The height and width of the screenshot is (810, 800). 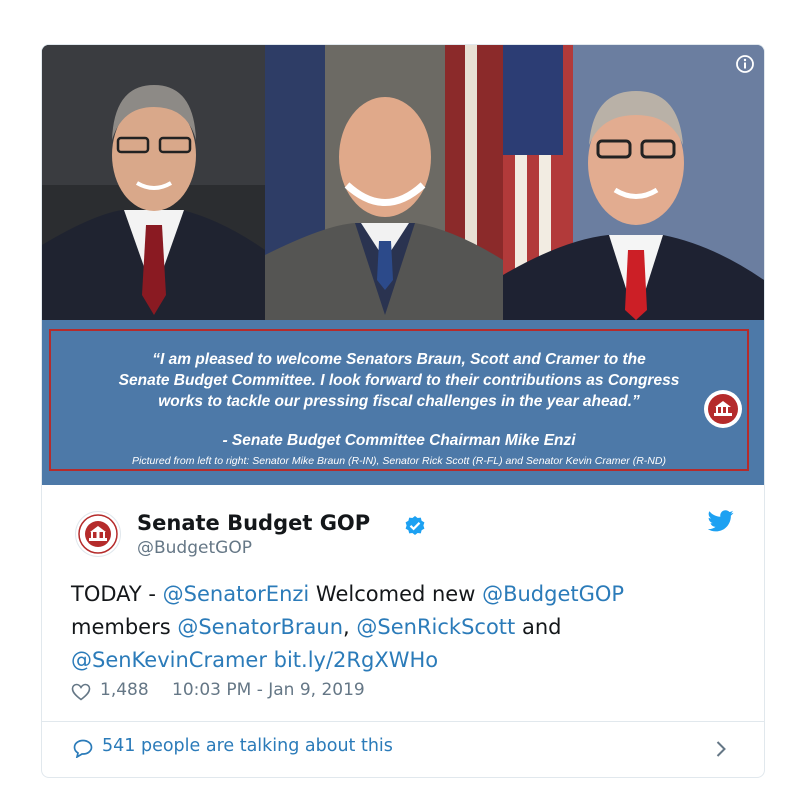 What do you see at coordinates (81, 692) in the screenshot?
I see `heart-icon` at bounding box center [81, 692].